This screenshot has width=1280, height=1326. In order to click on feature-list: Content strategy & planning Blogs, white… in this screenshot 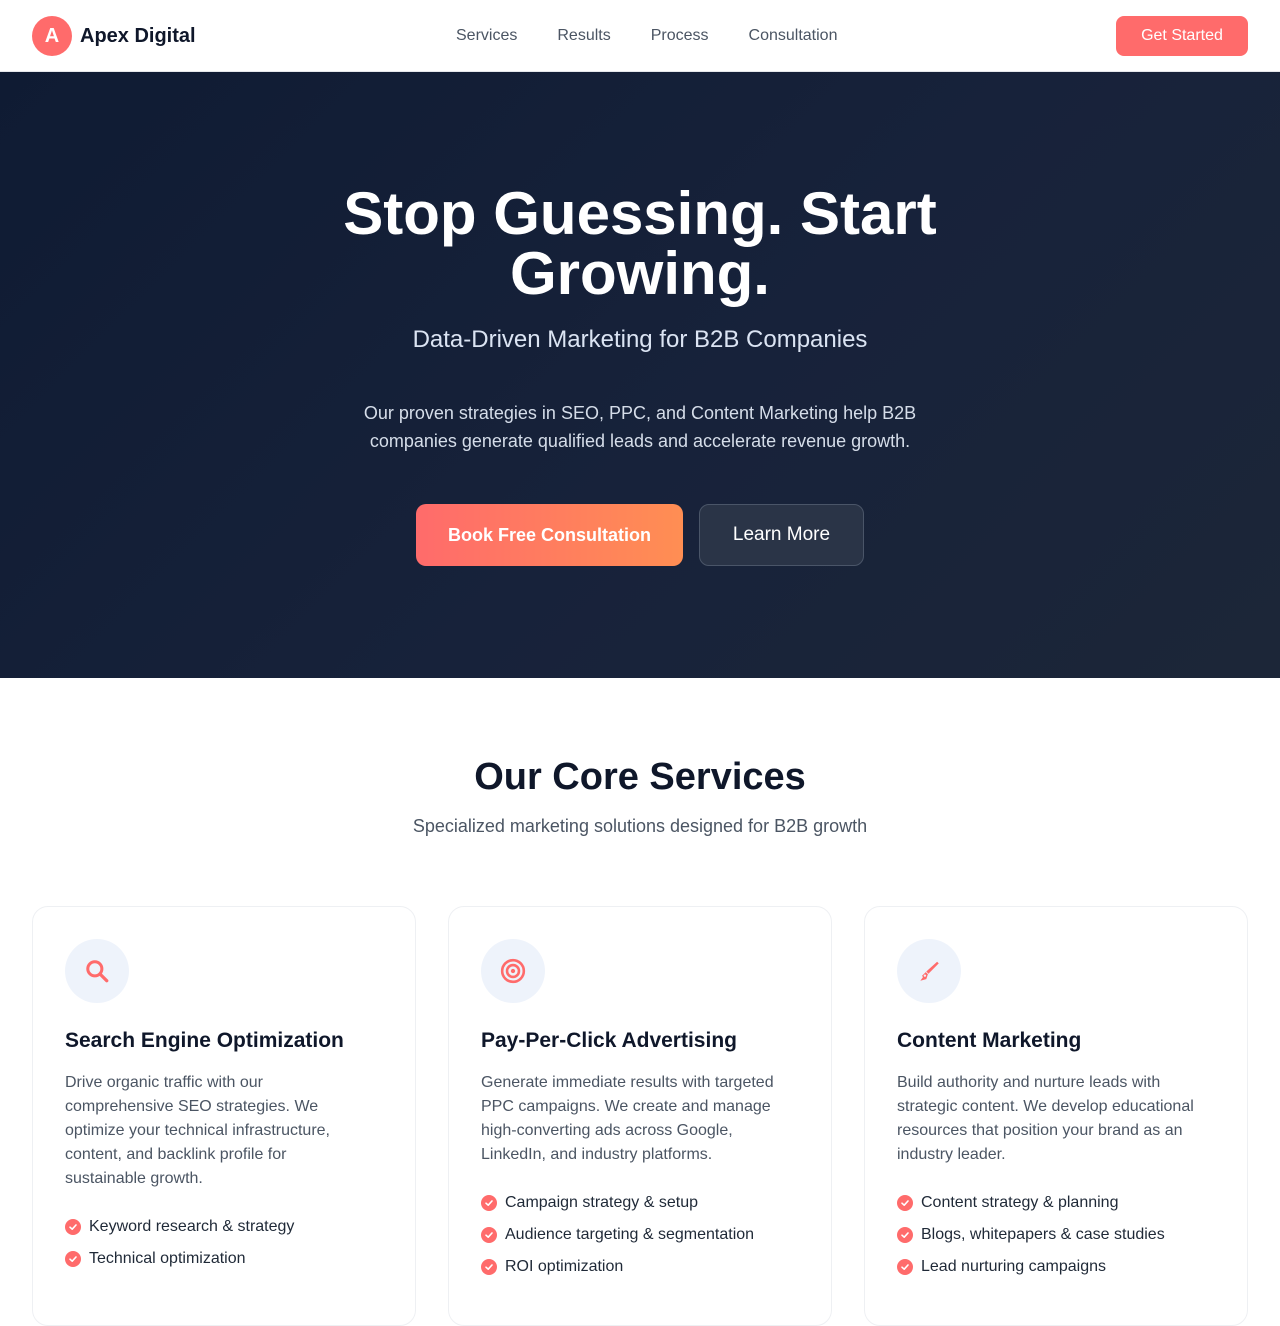, I will do `click(1031, 1235)`.